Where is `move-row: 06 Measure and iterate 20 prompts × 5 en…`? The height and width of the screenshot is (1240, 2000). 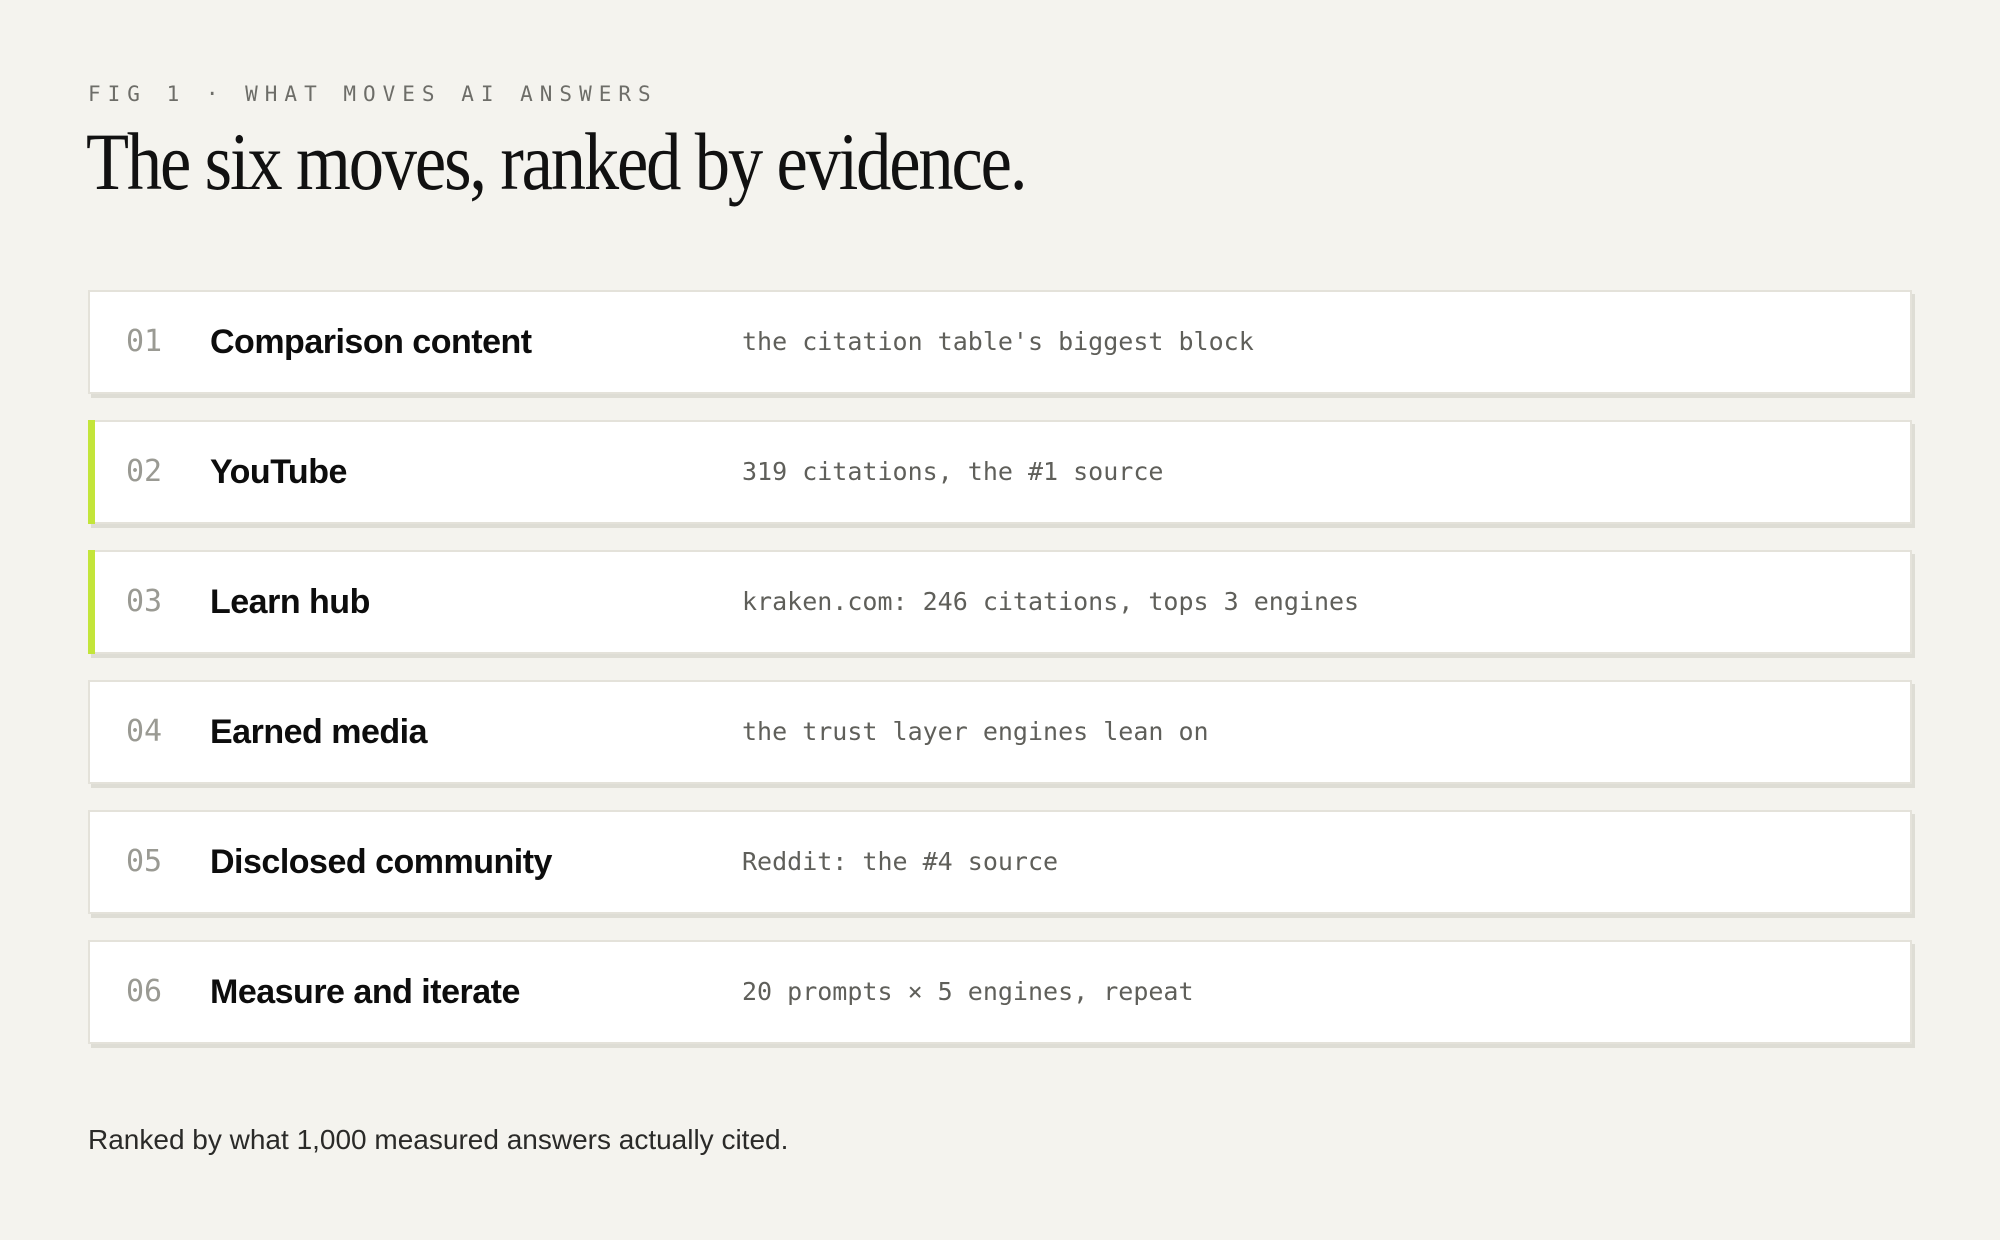 move-row: 06 Measure and iterate 20 prompts × 5 en… is located at coordinates (1000, 992).